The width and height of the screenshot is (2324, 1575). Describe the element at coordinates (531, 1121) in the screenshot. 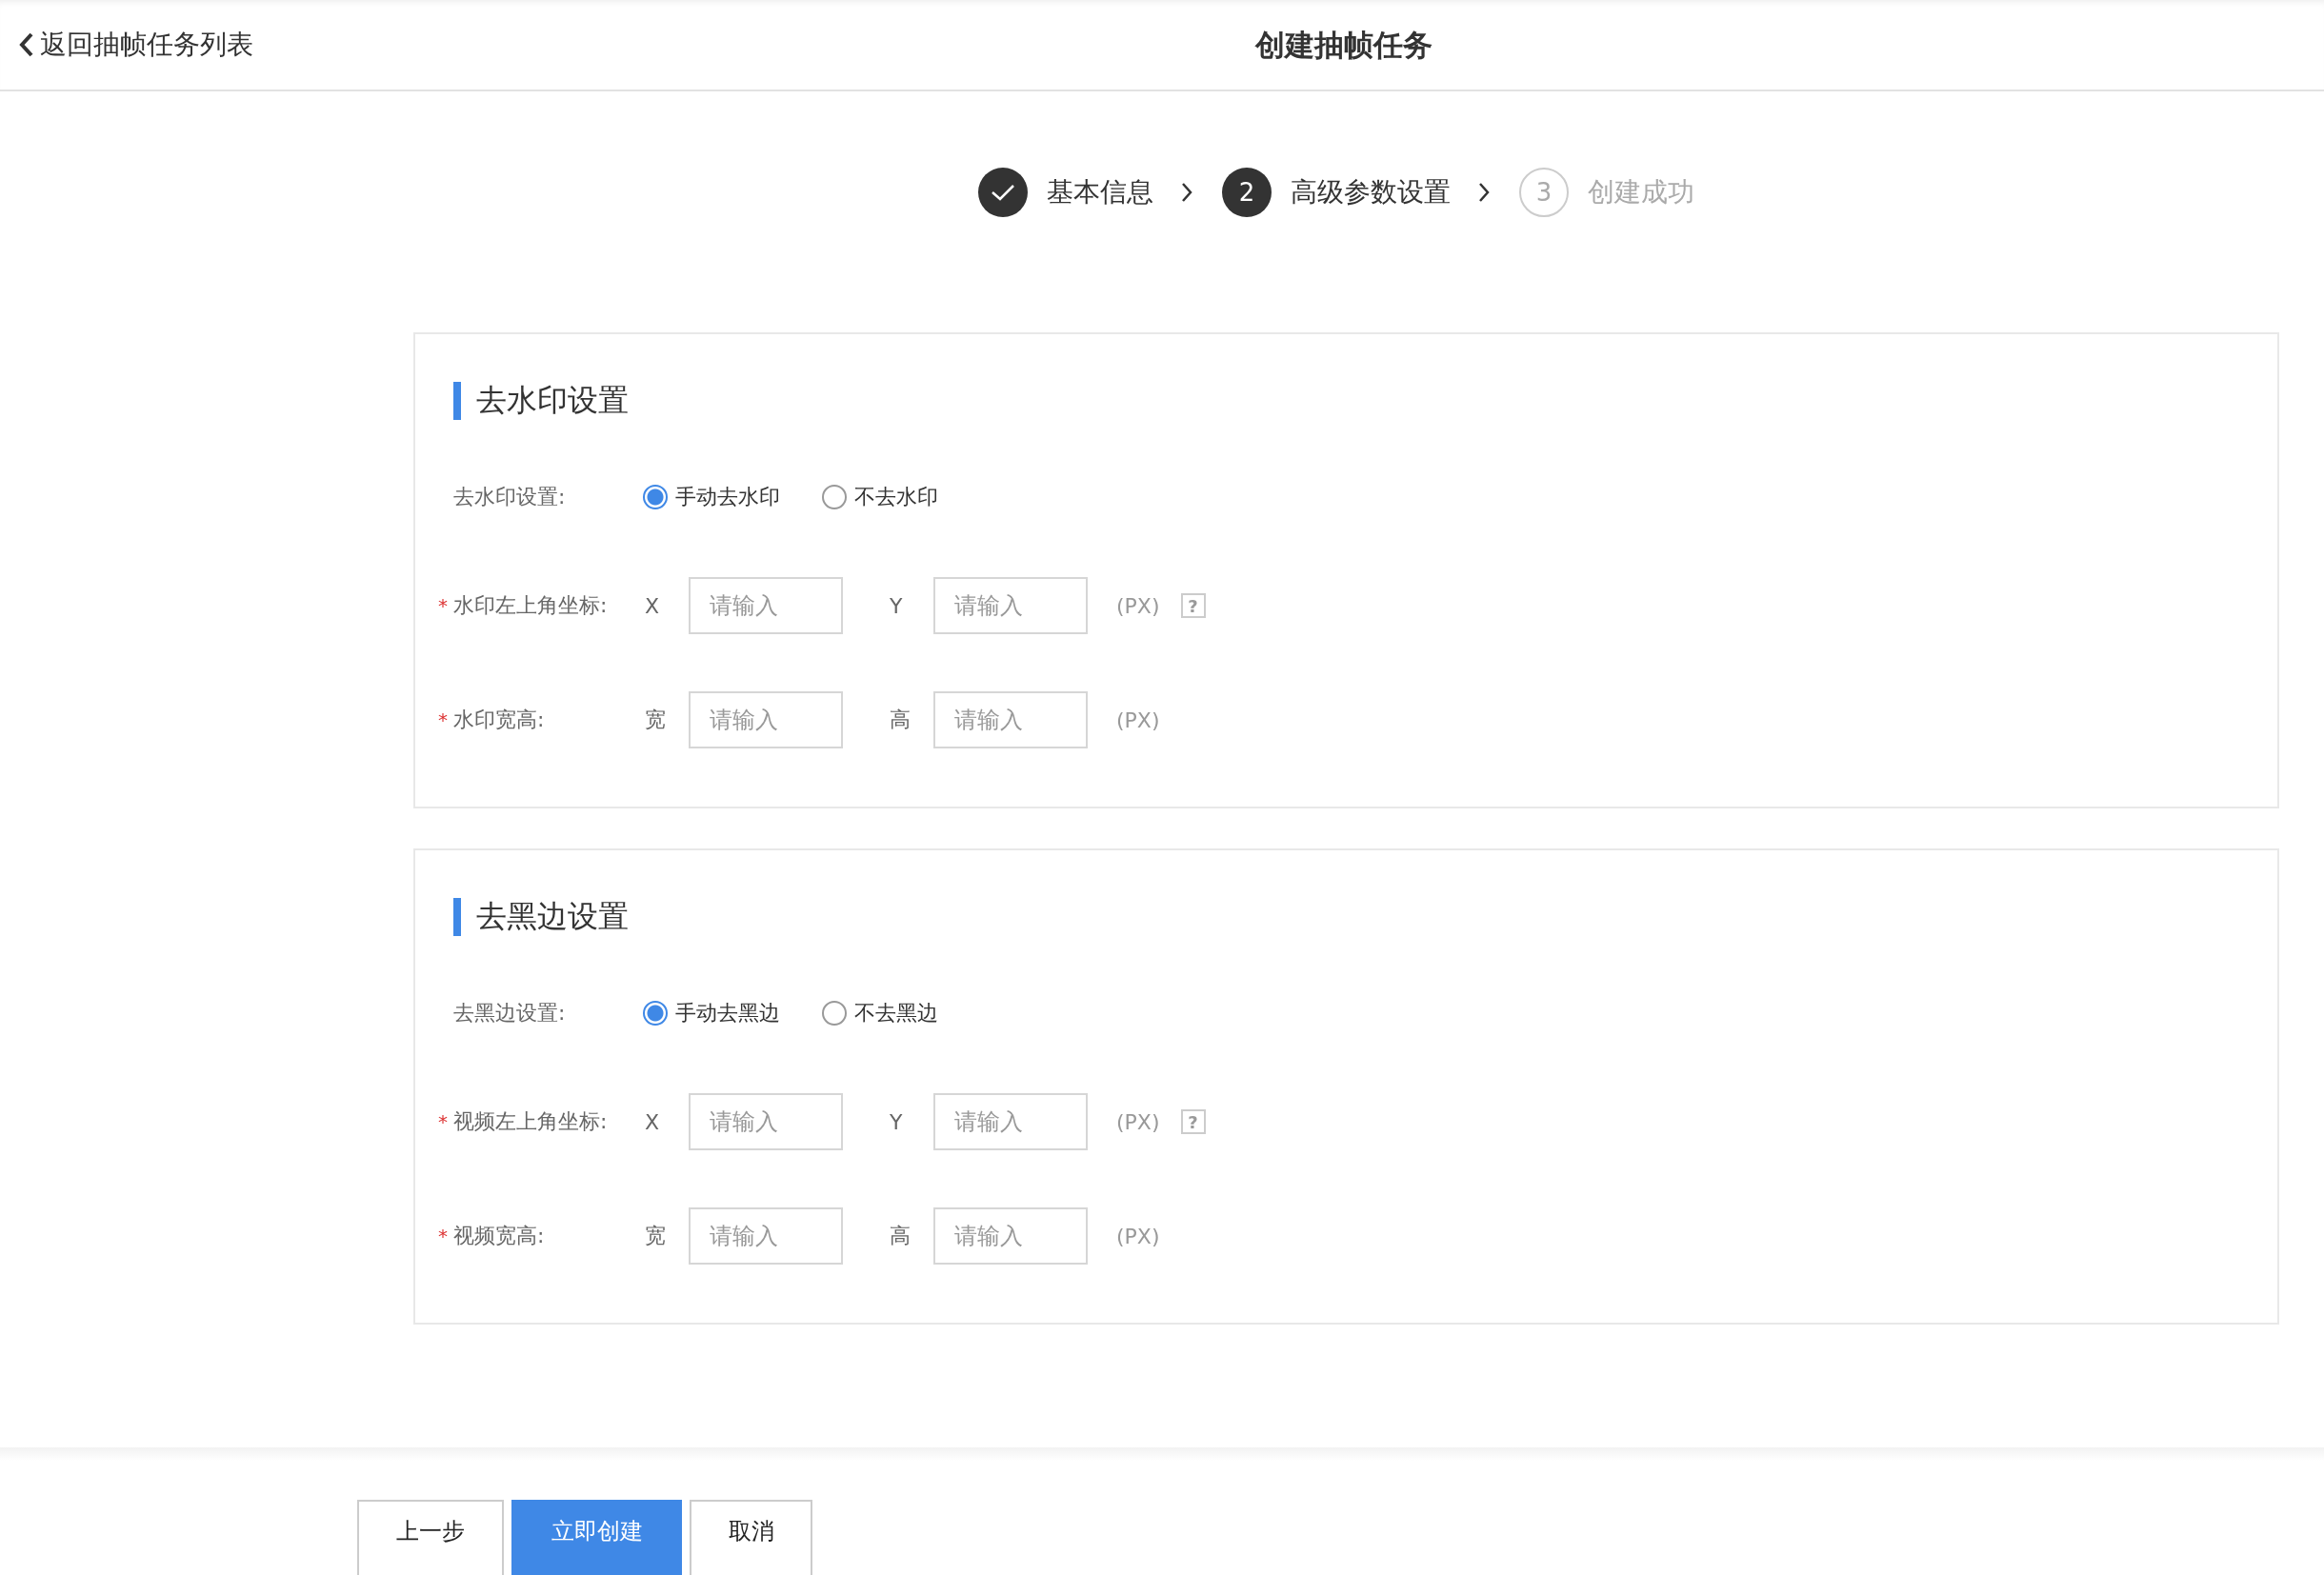

I see `field-label: 视频左上角坐标:` at that location.